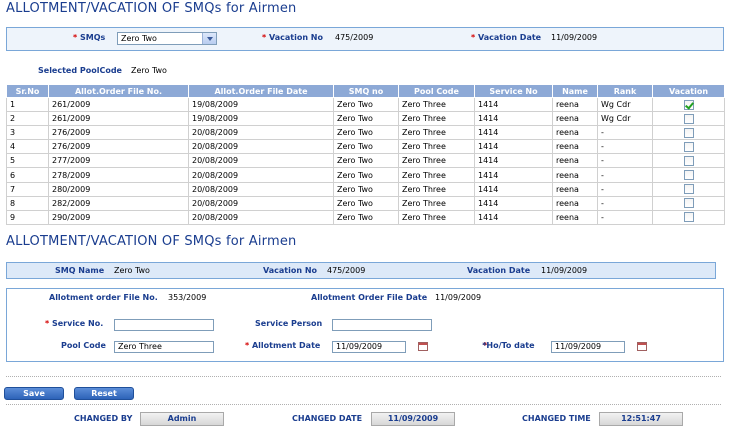 The height and width of the screenshot is (430, 730). What do you see at coordinates (27, 147) in the screenshot?
I see `sr-no-cell: 4` at bounding box center [27, 147].